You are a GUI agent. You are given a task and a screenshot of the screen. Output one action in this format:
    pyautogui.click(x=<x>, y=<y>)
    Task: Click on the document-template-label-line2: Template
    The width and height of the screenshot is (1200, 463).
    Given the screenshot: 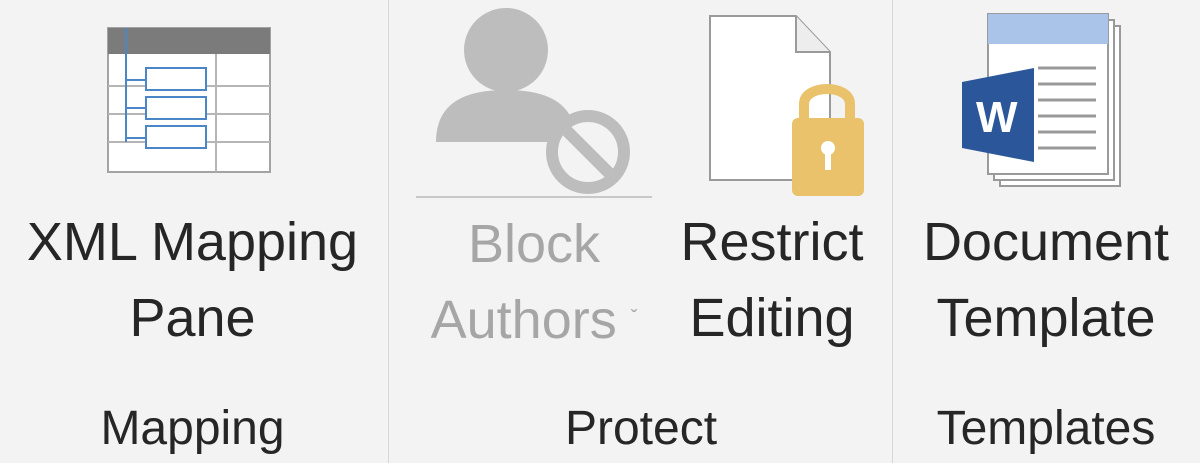 What is the action you would take?
    pyautogui.click(x=1046, y=318)
    